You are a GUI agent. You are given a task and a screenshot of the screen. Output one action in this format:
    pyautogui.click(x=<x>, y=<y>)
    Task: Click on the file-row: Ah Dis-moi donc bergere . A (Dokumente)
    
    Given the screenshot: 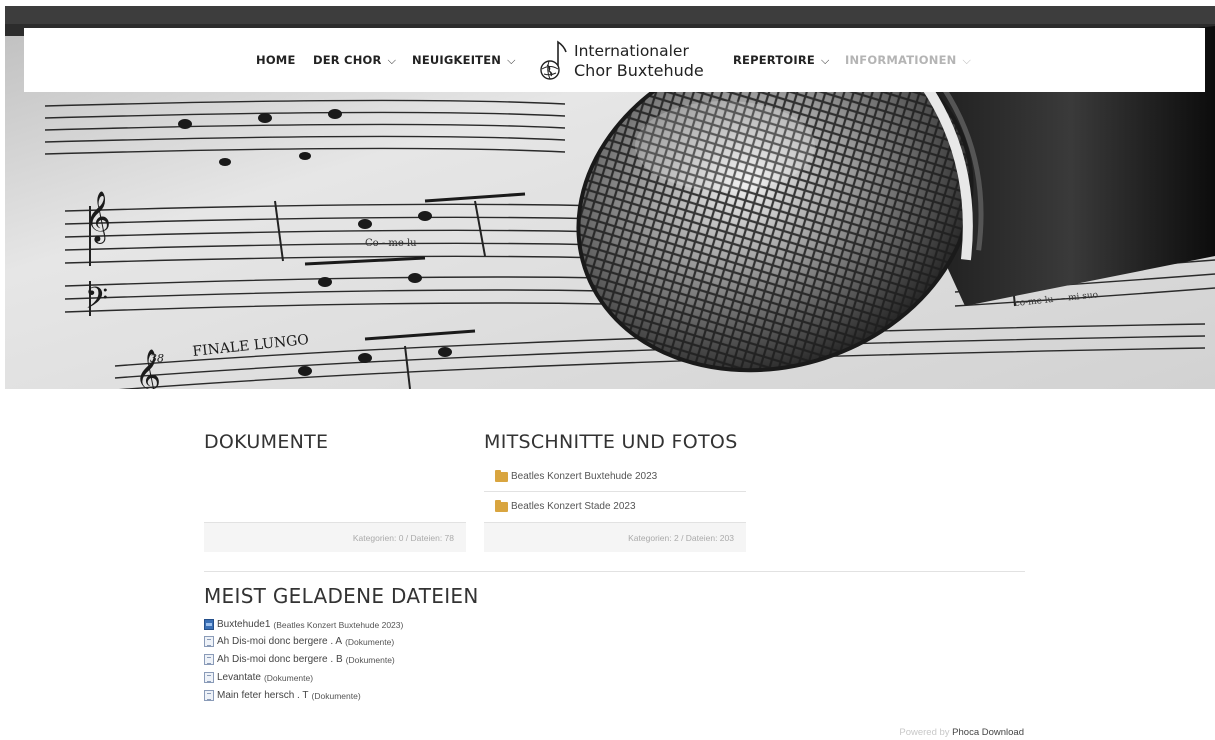 What is the action you would take?
    pyautogui.click(x=299, y=641)
    